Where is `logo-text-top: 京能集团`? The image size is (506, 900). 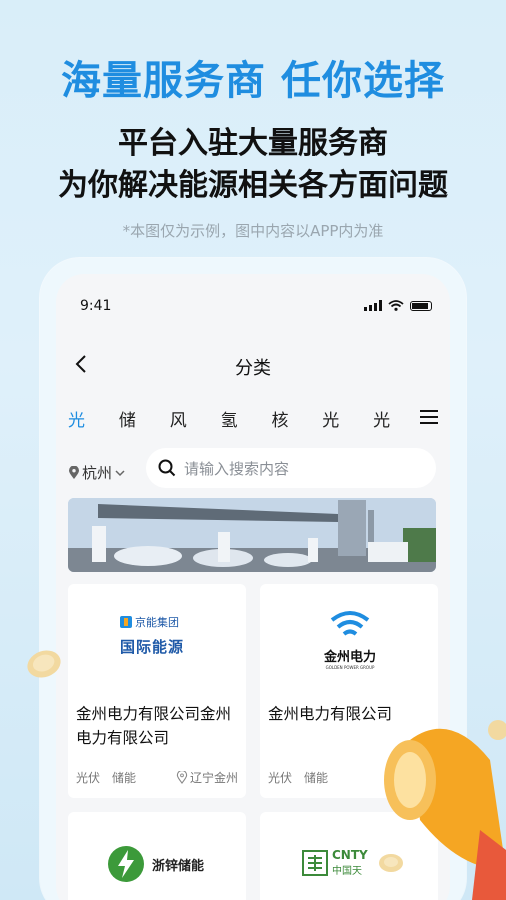
logo-text-top: 京能集团 is located at coordinates (157, 622).